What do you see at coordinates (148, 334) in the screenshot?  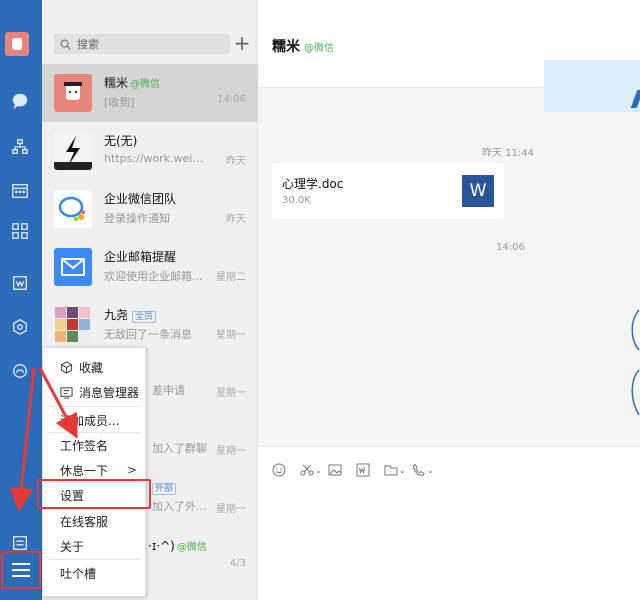 I see `conversation-preview: 无敌回了一条消息` at bounding box center [148, 334].